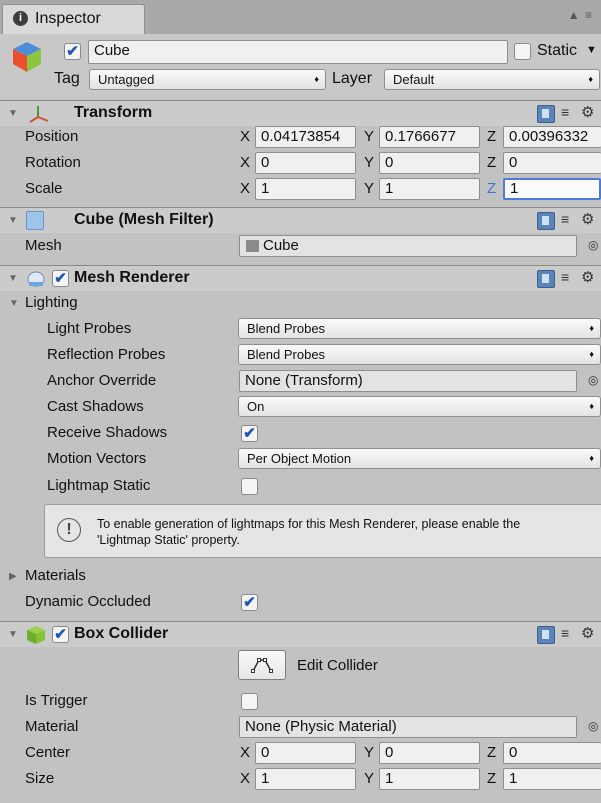 This screenshot has height=803, width=601. What do you see at coordinates (552, 189) in the screenshot?
I see `scale-z-field: 1` at bounding box center [552, 189].